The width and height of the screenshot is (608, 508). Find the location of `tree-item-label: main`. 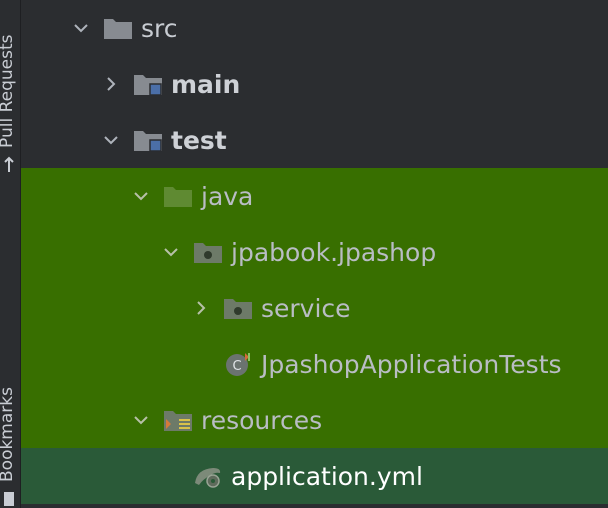

tree-item-label: main is located at coordinates (206, 84).